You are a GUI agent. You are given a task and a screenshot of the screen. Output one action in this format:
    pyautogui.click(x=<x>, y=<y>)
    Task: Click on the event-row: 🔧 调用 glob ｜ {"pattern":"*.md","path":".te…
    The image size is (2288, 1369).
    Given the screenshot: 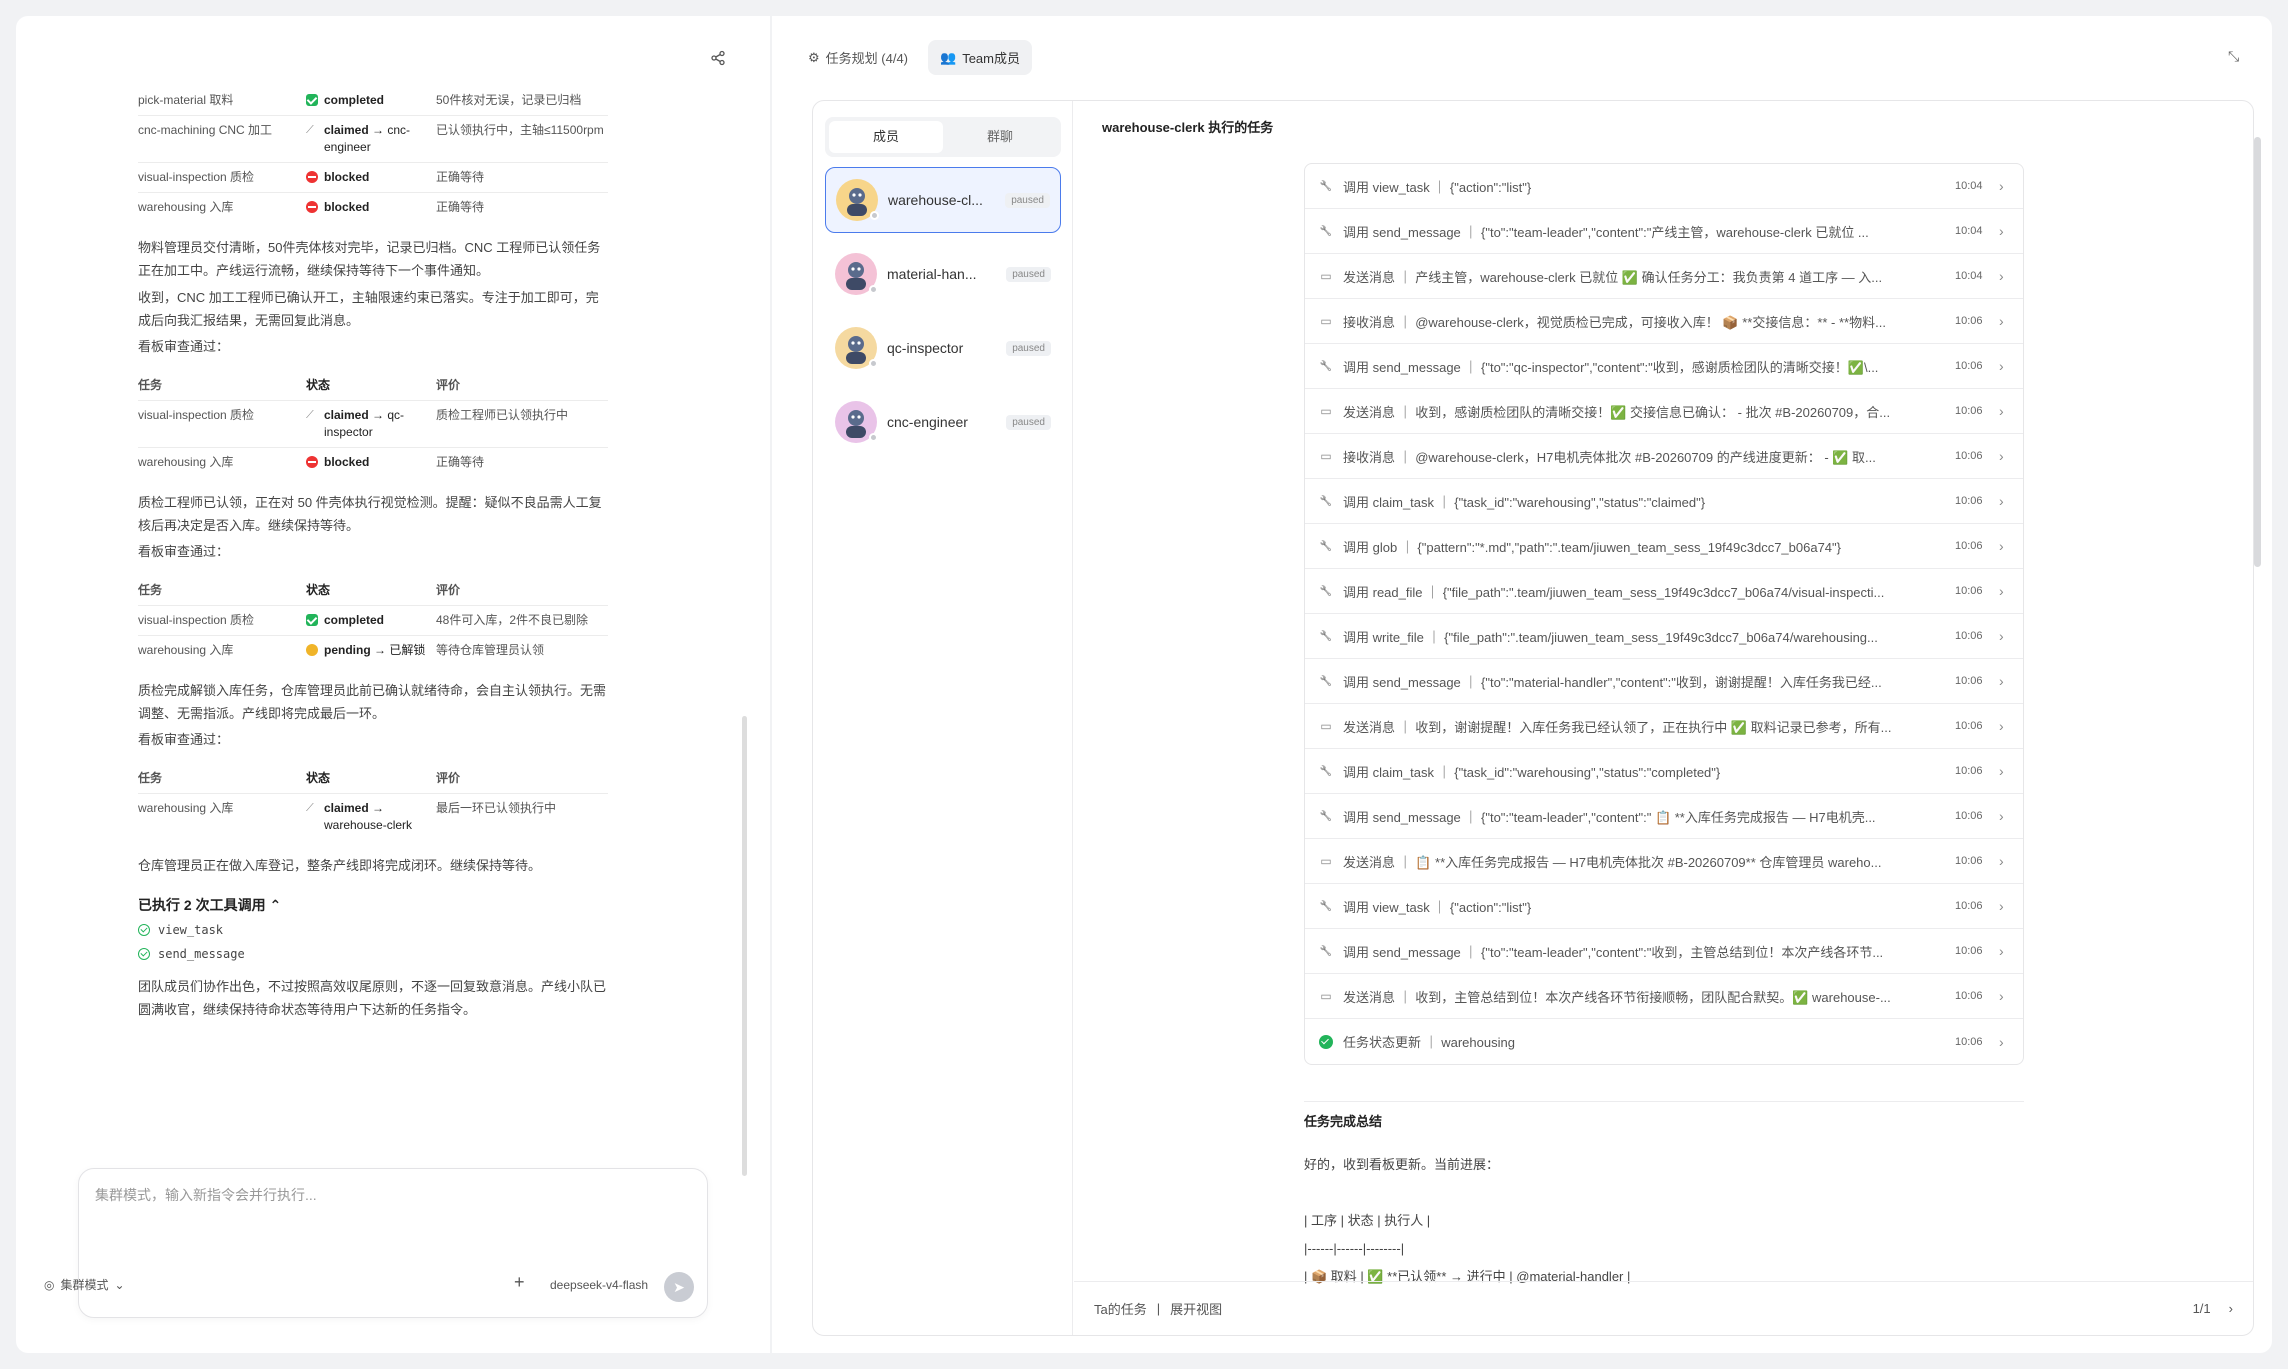 What is the action you would take?
    pyautogui.click(x=1664, y=546)
    